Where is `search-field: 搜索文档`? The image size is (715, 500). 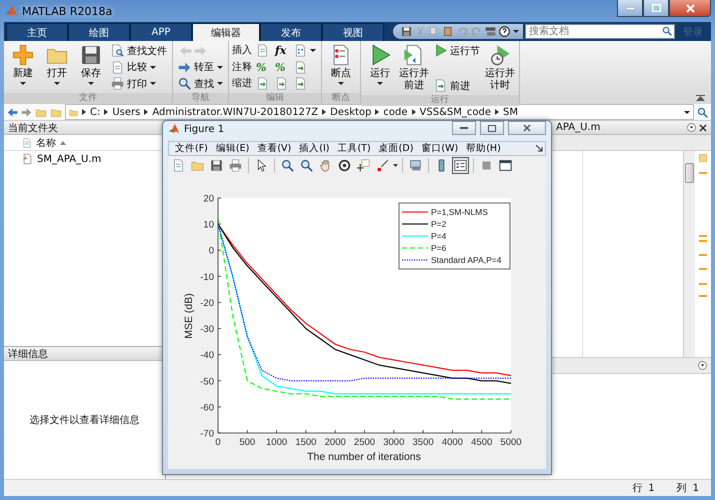
search-field: 搜索文档 is located at coordinates (600, 31).